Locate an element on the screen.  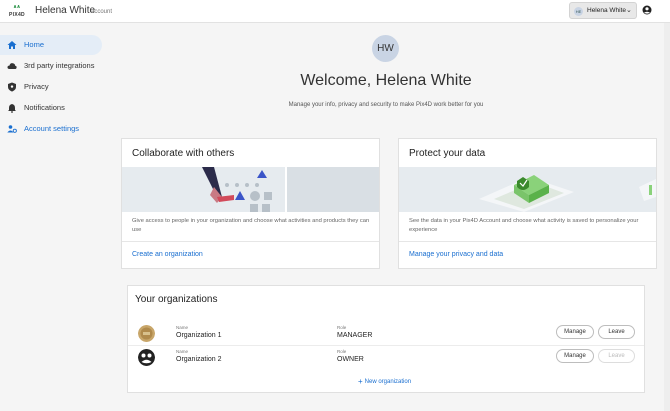
organization-name: Organization 1 is located at coordinates (199, 335).